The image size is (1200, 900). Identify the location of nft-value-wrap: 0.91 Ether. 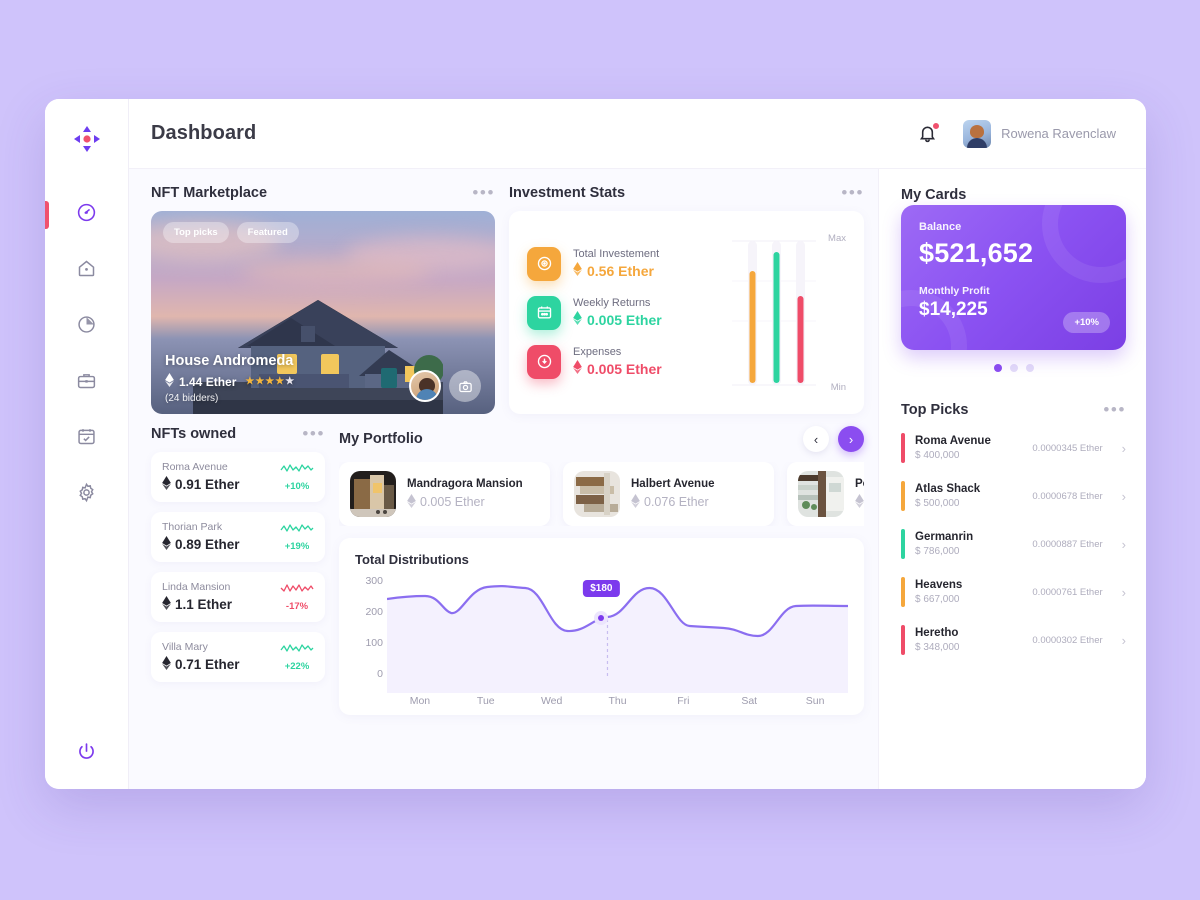
(201, 484).